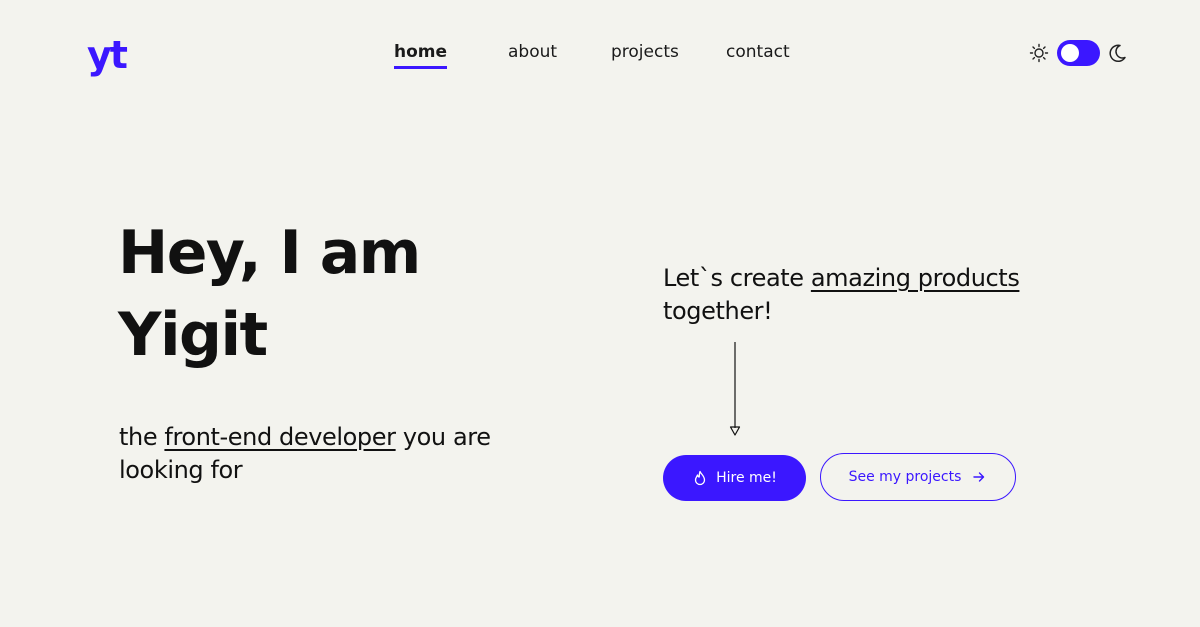  What do you see at coordinates (737, 278) in the screenshot?
I see `tagline-prefix: Let`s create` at bounding box center [737, 278].